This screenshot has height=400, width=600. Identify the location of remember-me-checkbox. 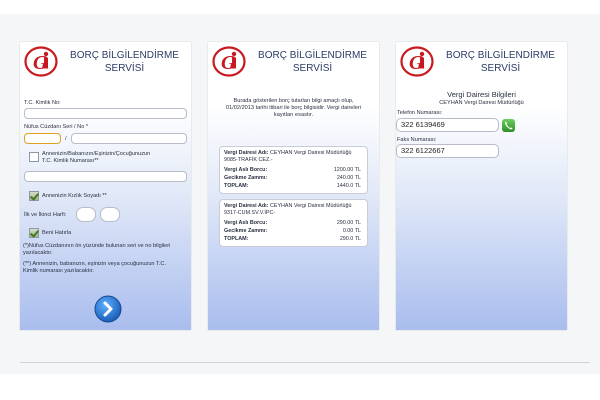
(34, 233).